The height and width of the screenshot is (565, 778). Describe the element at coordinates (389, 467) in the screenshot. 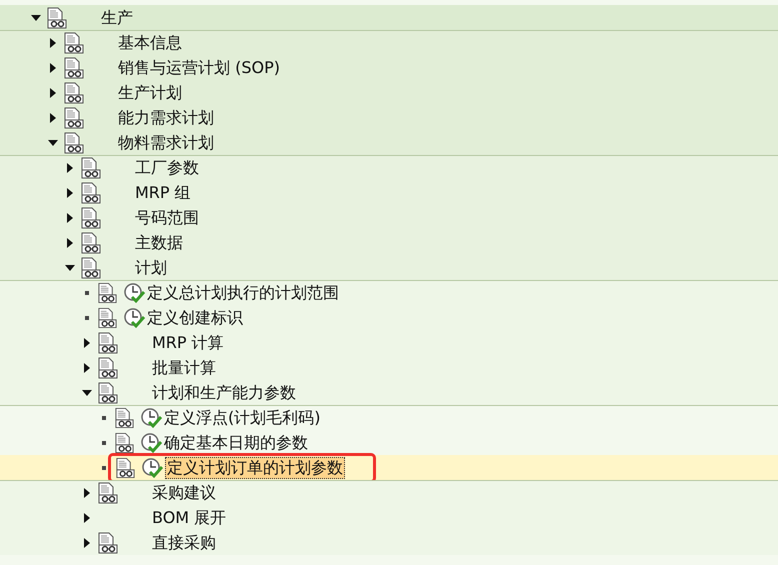

I see `selected-tree-row: 定义计划订单的计划参数` at that location.